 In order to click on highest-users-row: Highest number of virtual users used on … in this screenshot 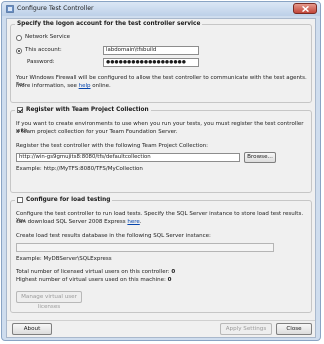, I will do `click(93, 280)`.